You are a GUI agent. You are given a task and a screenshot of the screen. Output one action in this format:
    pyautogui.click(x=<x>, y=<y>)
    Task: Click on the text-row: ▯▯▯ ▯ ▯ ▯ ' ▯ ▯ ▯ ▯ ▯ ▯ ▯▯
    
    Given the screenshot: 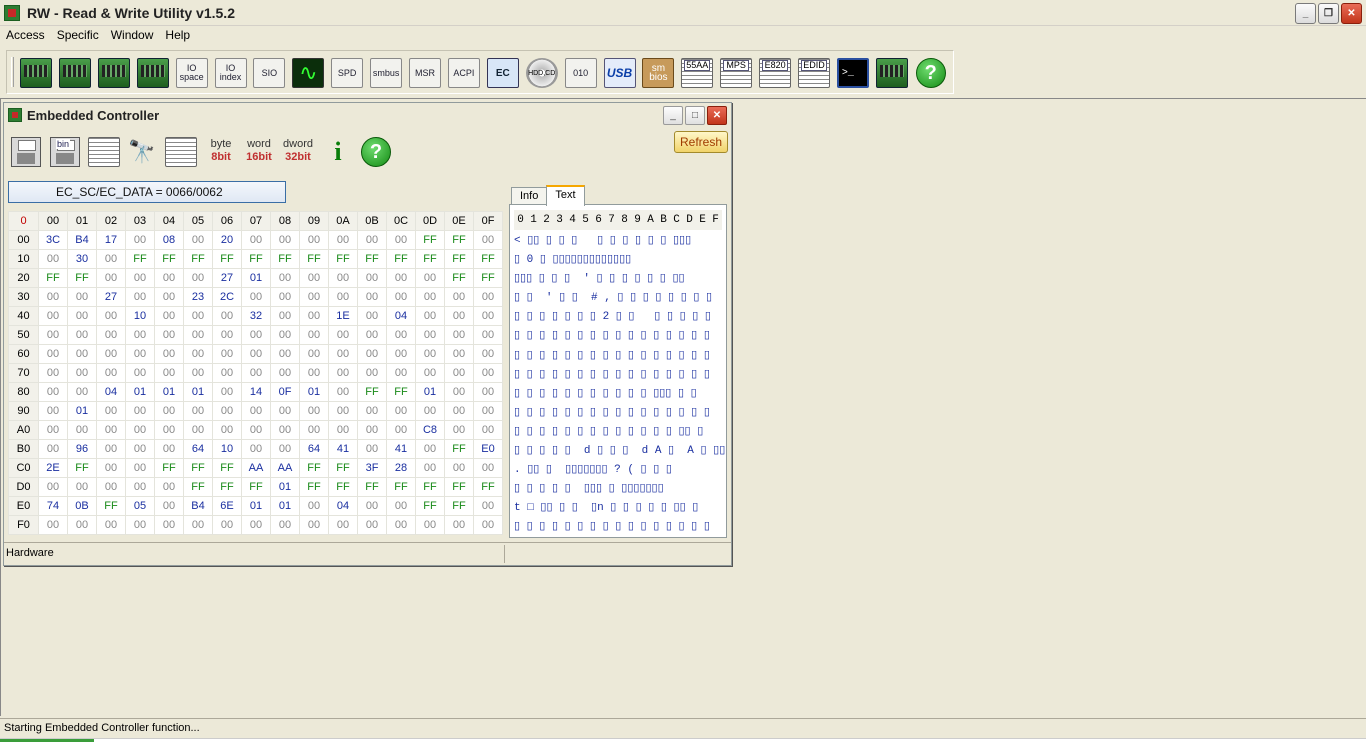 What is the action you would take?
    pyautogui.click(x=619, y=279)
    